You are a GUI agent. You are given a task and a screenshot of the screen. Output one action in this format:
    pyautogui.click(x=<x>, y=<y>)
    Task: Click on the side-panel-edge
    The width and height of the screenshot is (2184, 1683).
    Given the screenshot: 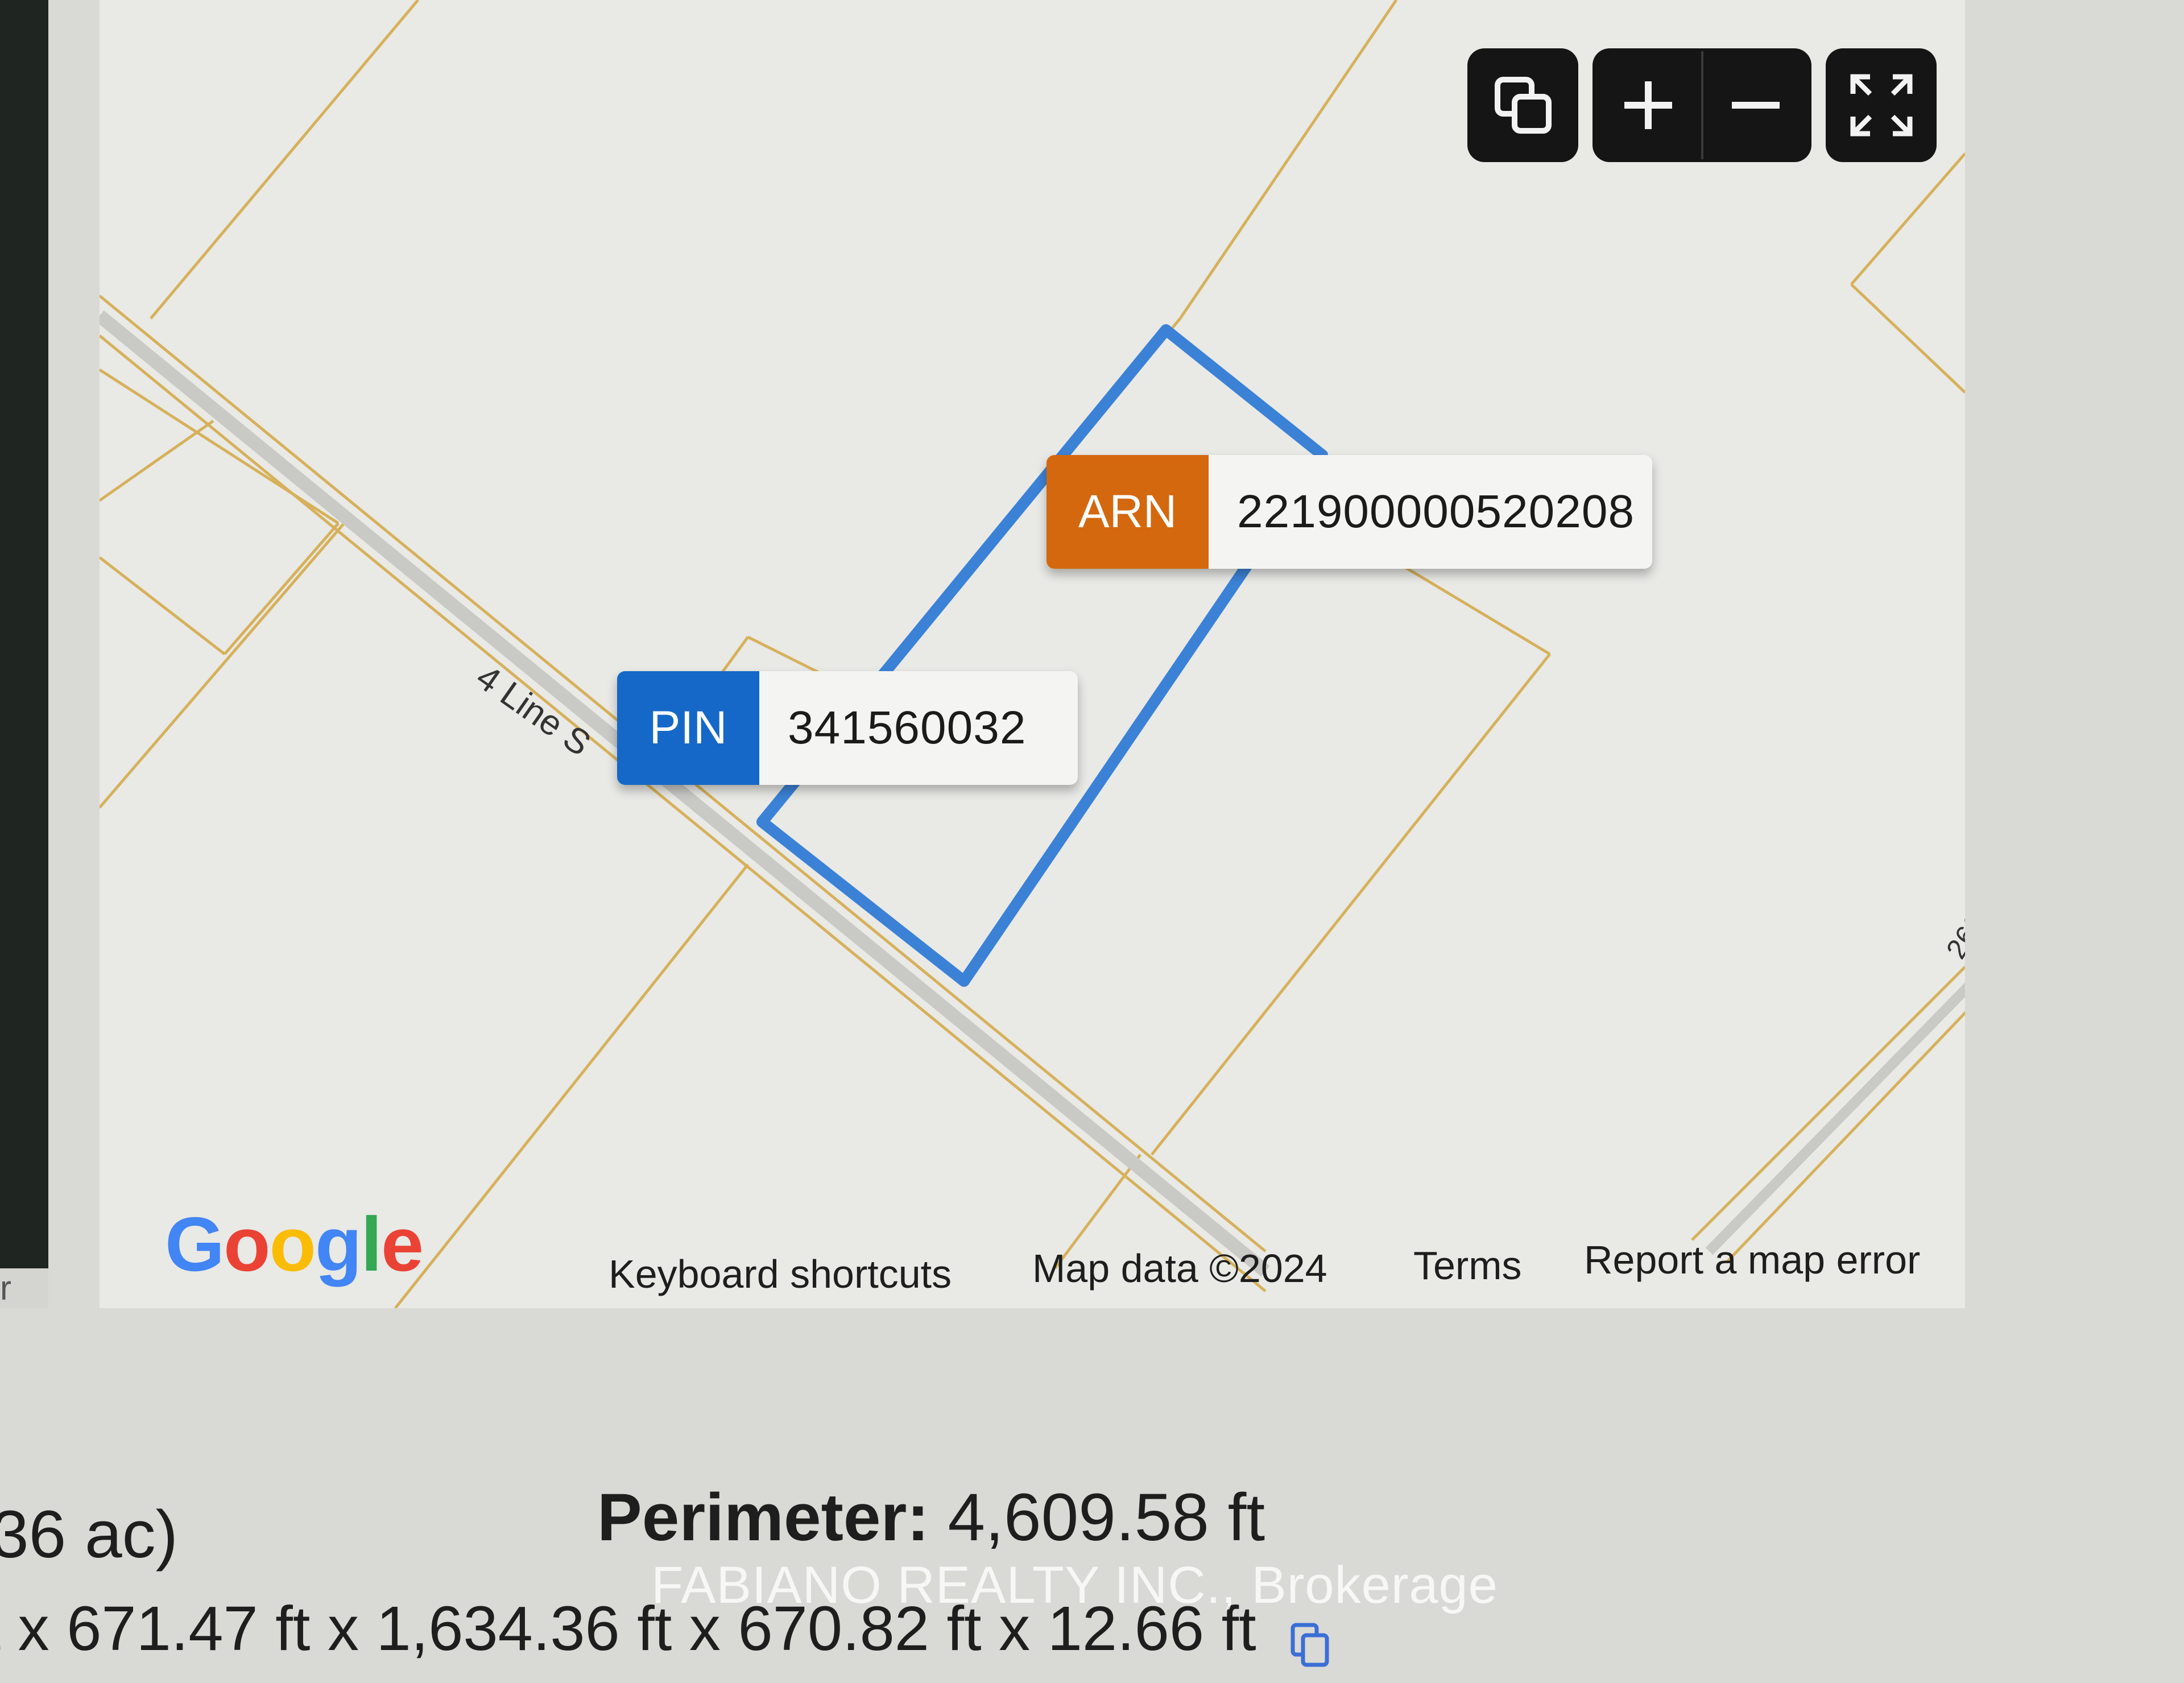 What is the action you would take?
    pyautogui.click(x=24, y=654)
    